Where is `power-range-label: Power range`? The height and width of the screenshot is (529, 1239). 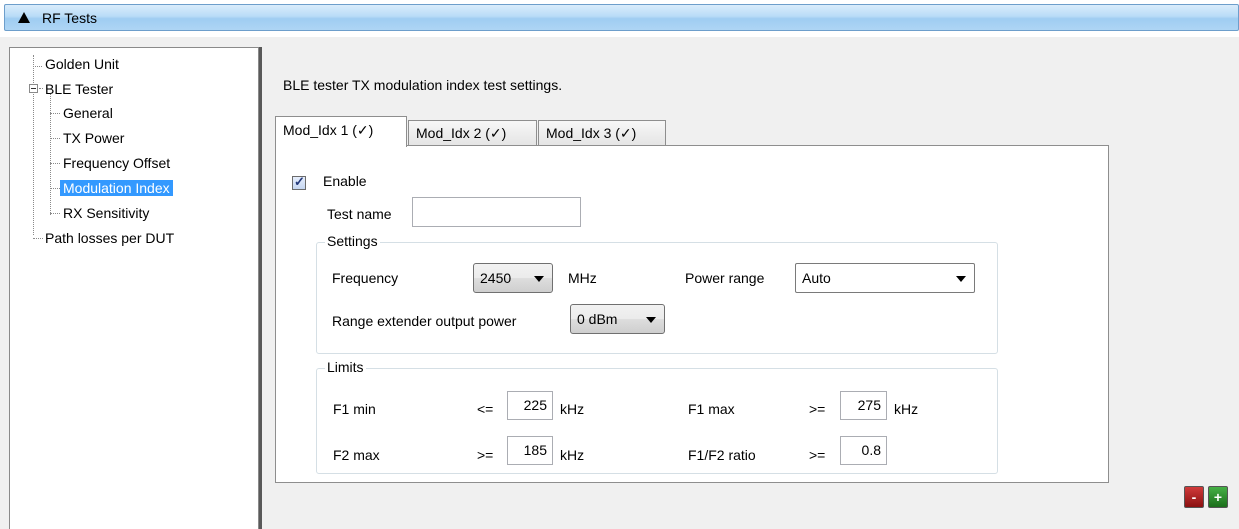 power-range-label: Power range is located at coordinates (725, 278).